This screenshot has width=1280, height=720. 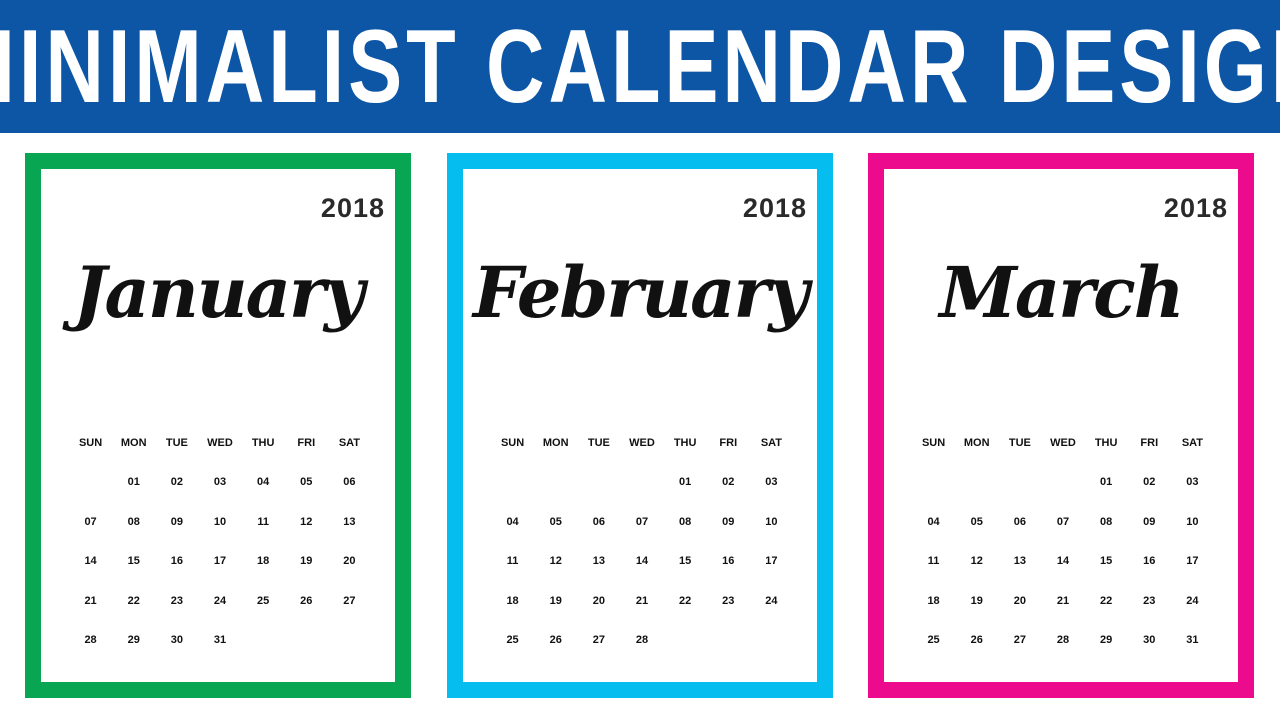 I want to click on day-cell: 19, so click(x=306, y=561).